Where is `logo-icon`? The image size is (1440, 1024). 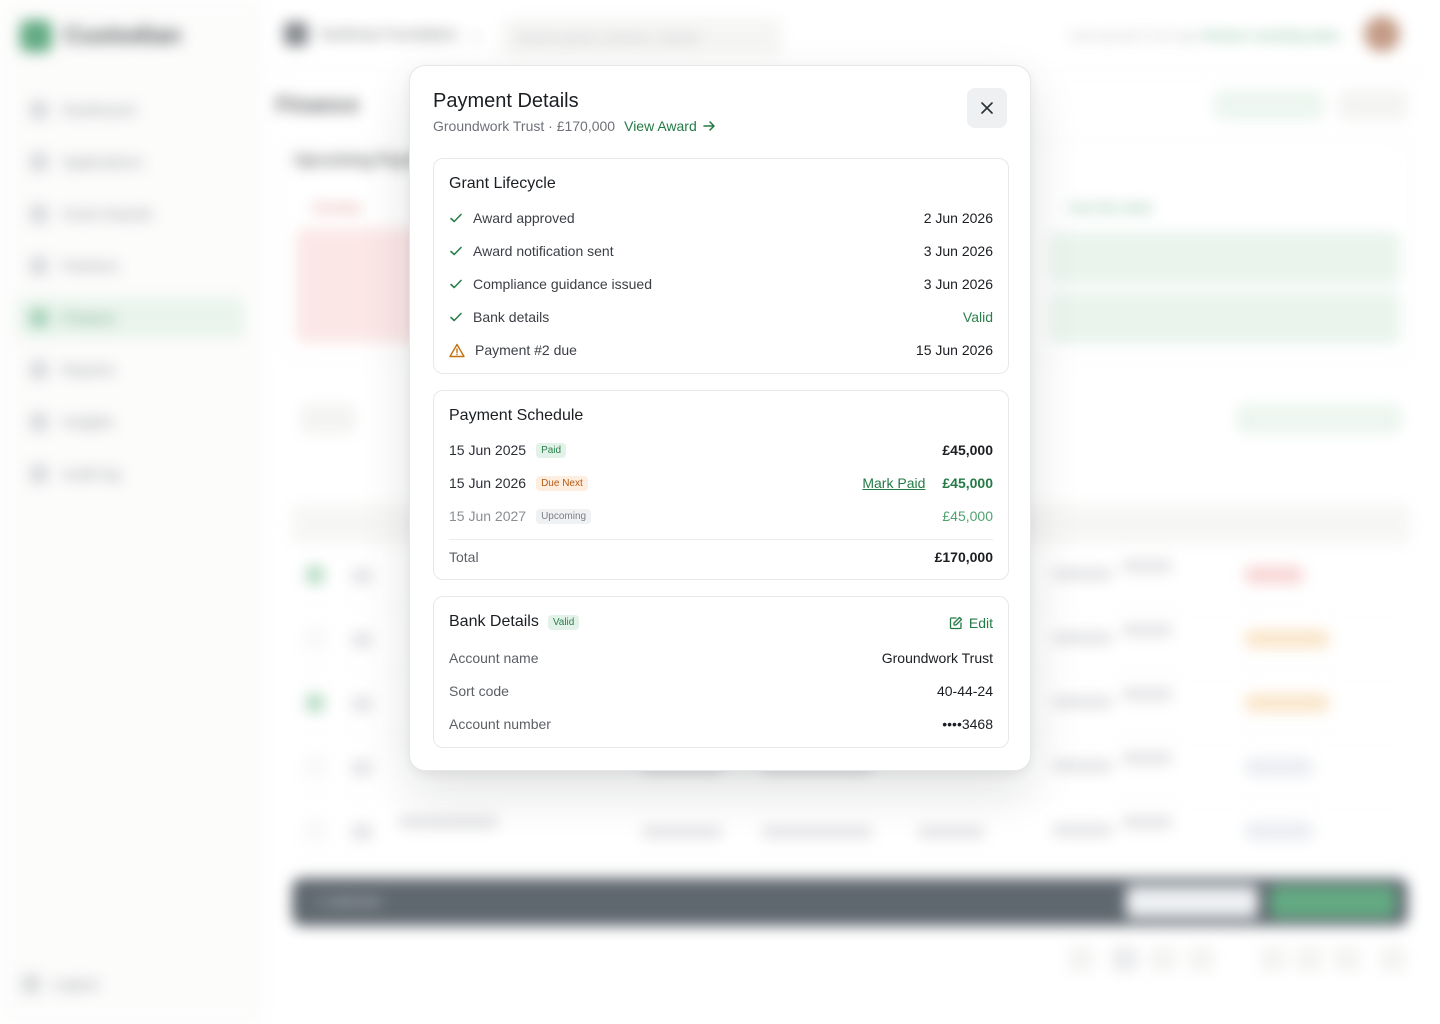
logo-icon is located at coordinates (36, 36).